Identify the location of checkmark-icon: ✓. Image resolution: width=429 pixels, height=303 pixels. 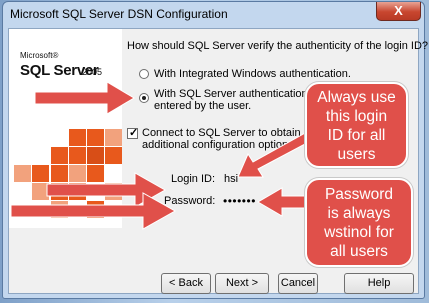
(134, 133).